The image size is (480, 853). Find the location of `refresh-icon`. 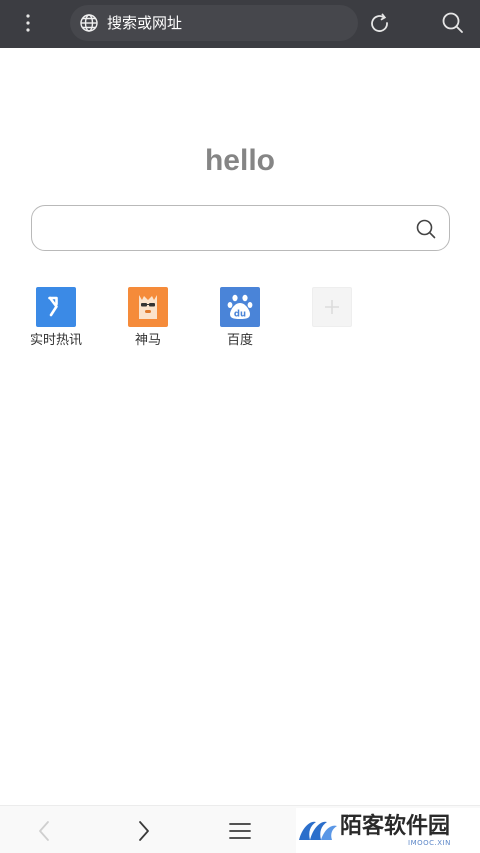

refresh-icon is located at coordinates (380, 24).